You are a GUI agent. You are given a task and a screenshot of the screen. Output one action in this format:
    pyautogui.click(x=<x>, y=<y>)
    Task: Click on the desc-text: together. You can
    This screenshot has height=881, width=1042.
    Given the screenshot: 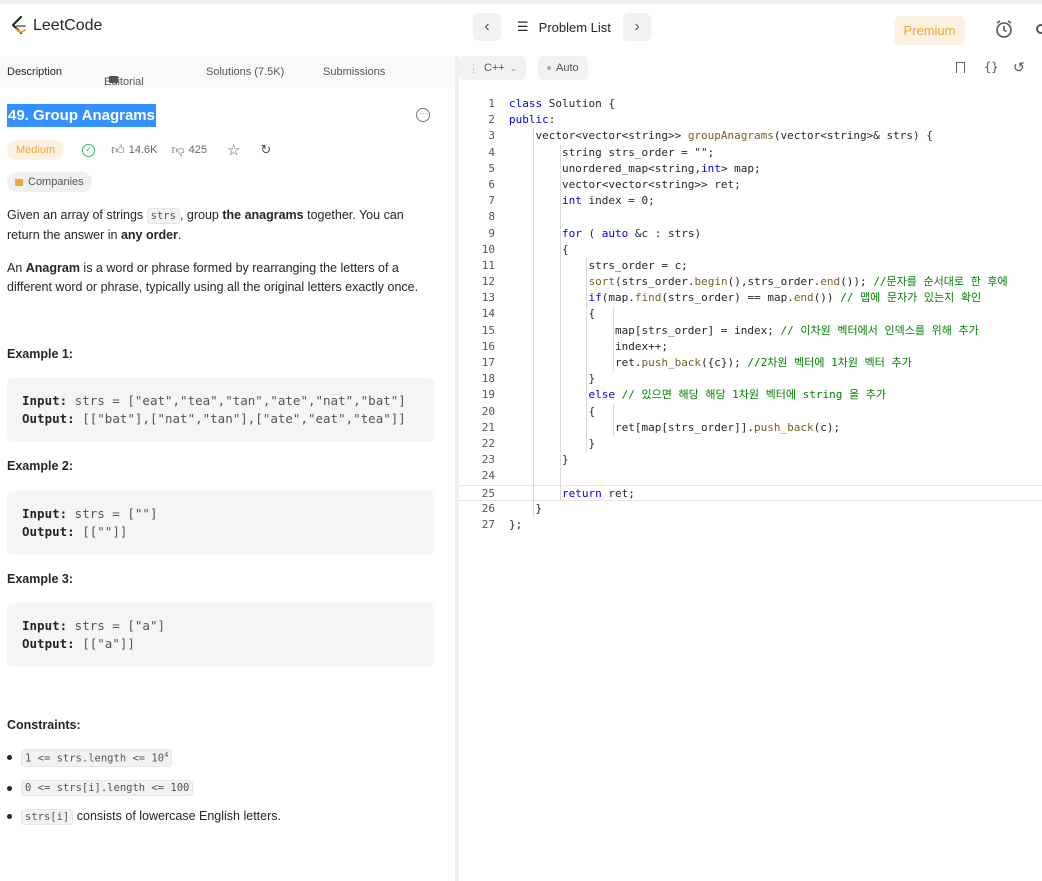 What is the action you would take?
    pyautogui.click(x=353, y=215)
    